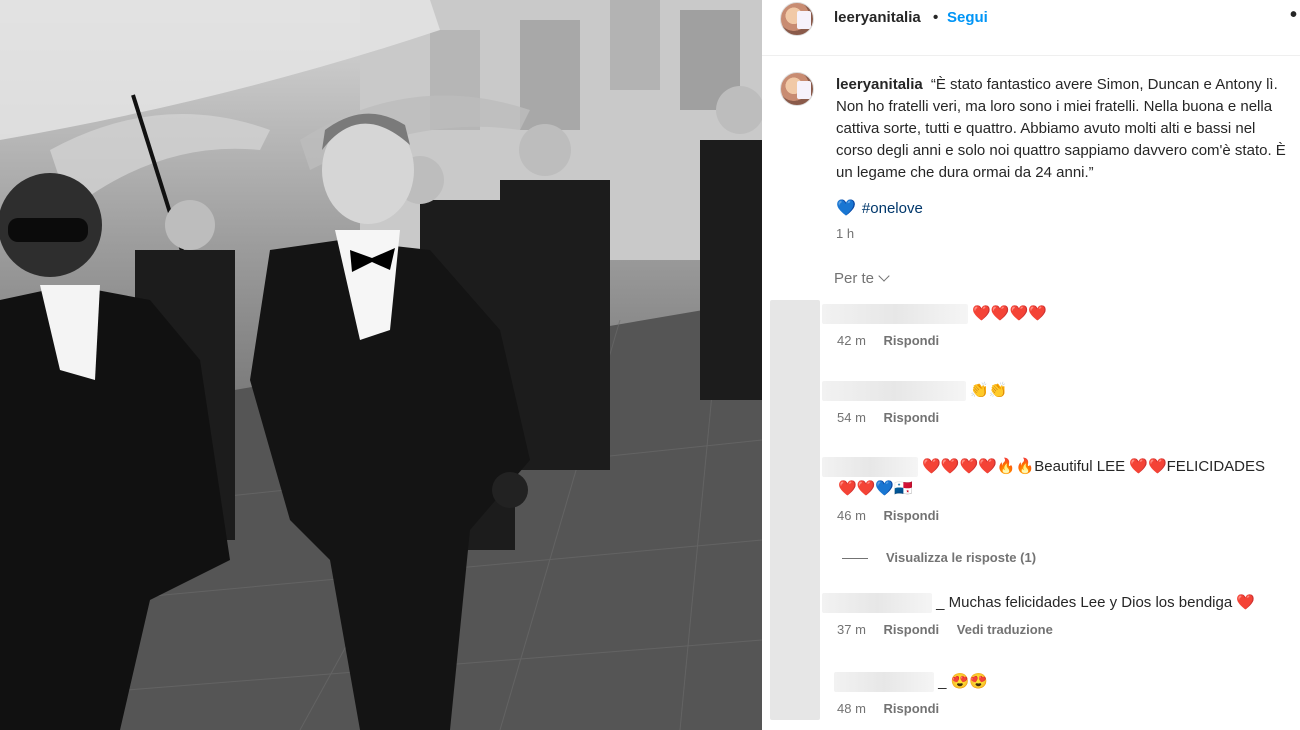  I want to click on comments-filter-dropdown: Per te, so click(862, 278).